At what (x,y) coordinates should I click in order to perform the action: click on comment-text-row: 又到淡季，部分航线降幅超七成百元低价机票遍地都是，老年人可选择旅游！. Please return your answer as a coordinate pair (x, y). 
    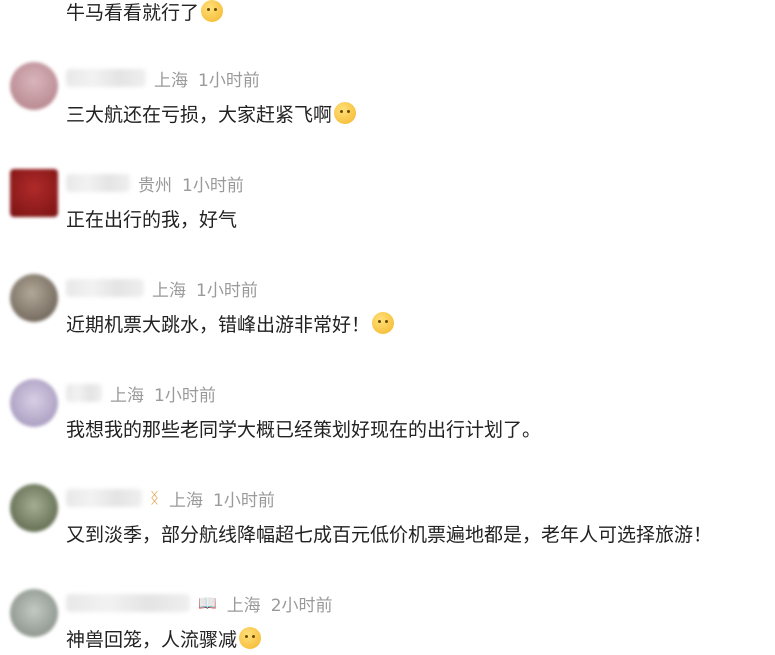
    Looking at the image, I should click on (389, 533).